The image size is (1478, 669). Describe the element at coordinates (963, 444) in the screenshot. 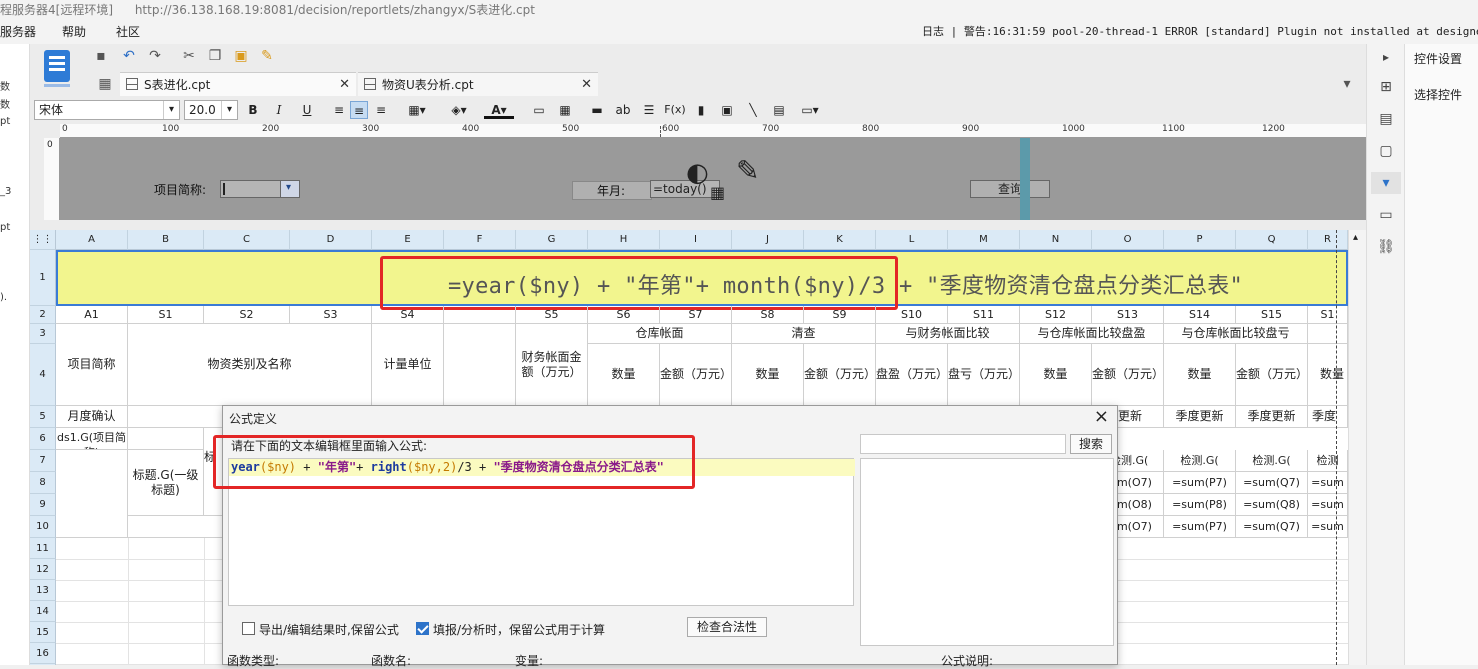

I see `function-search-input` at that location.